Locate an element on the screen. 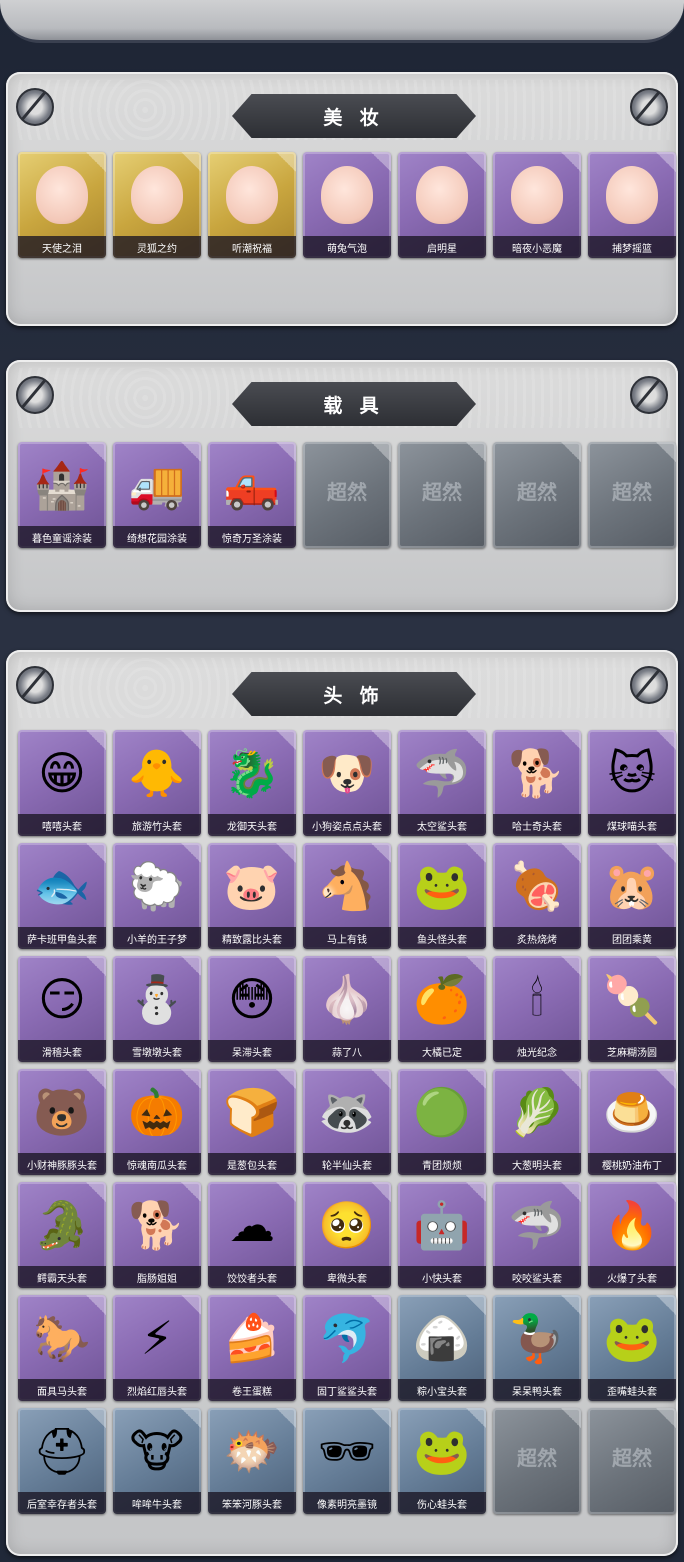  item-card: 听潮祝福 is located at coordinates (252, 205).